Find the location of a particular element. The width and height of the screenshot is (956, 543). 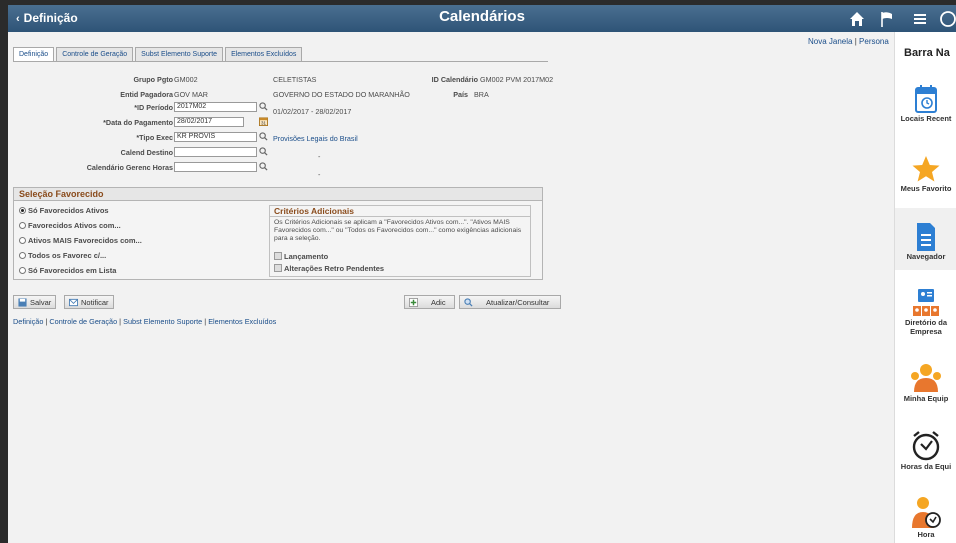

header-bar: ‹ Definição Calendários is located at coordinates (482, 18).